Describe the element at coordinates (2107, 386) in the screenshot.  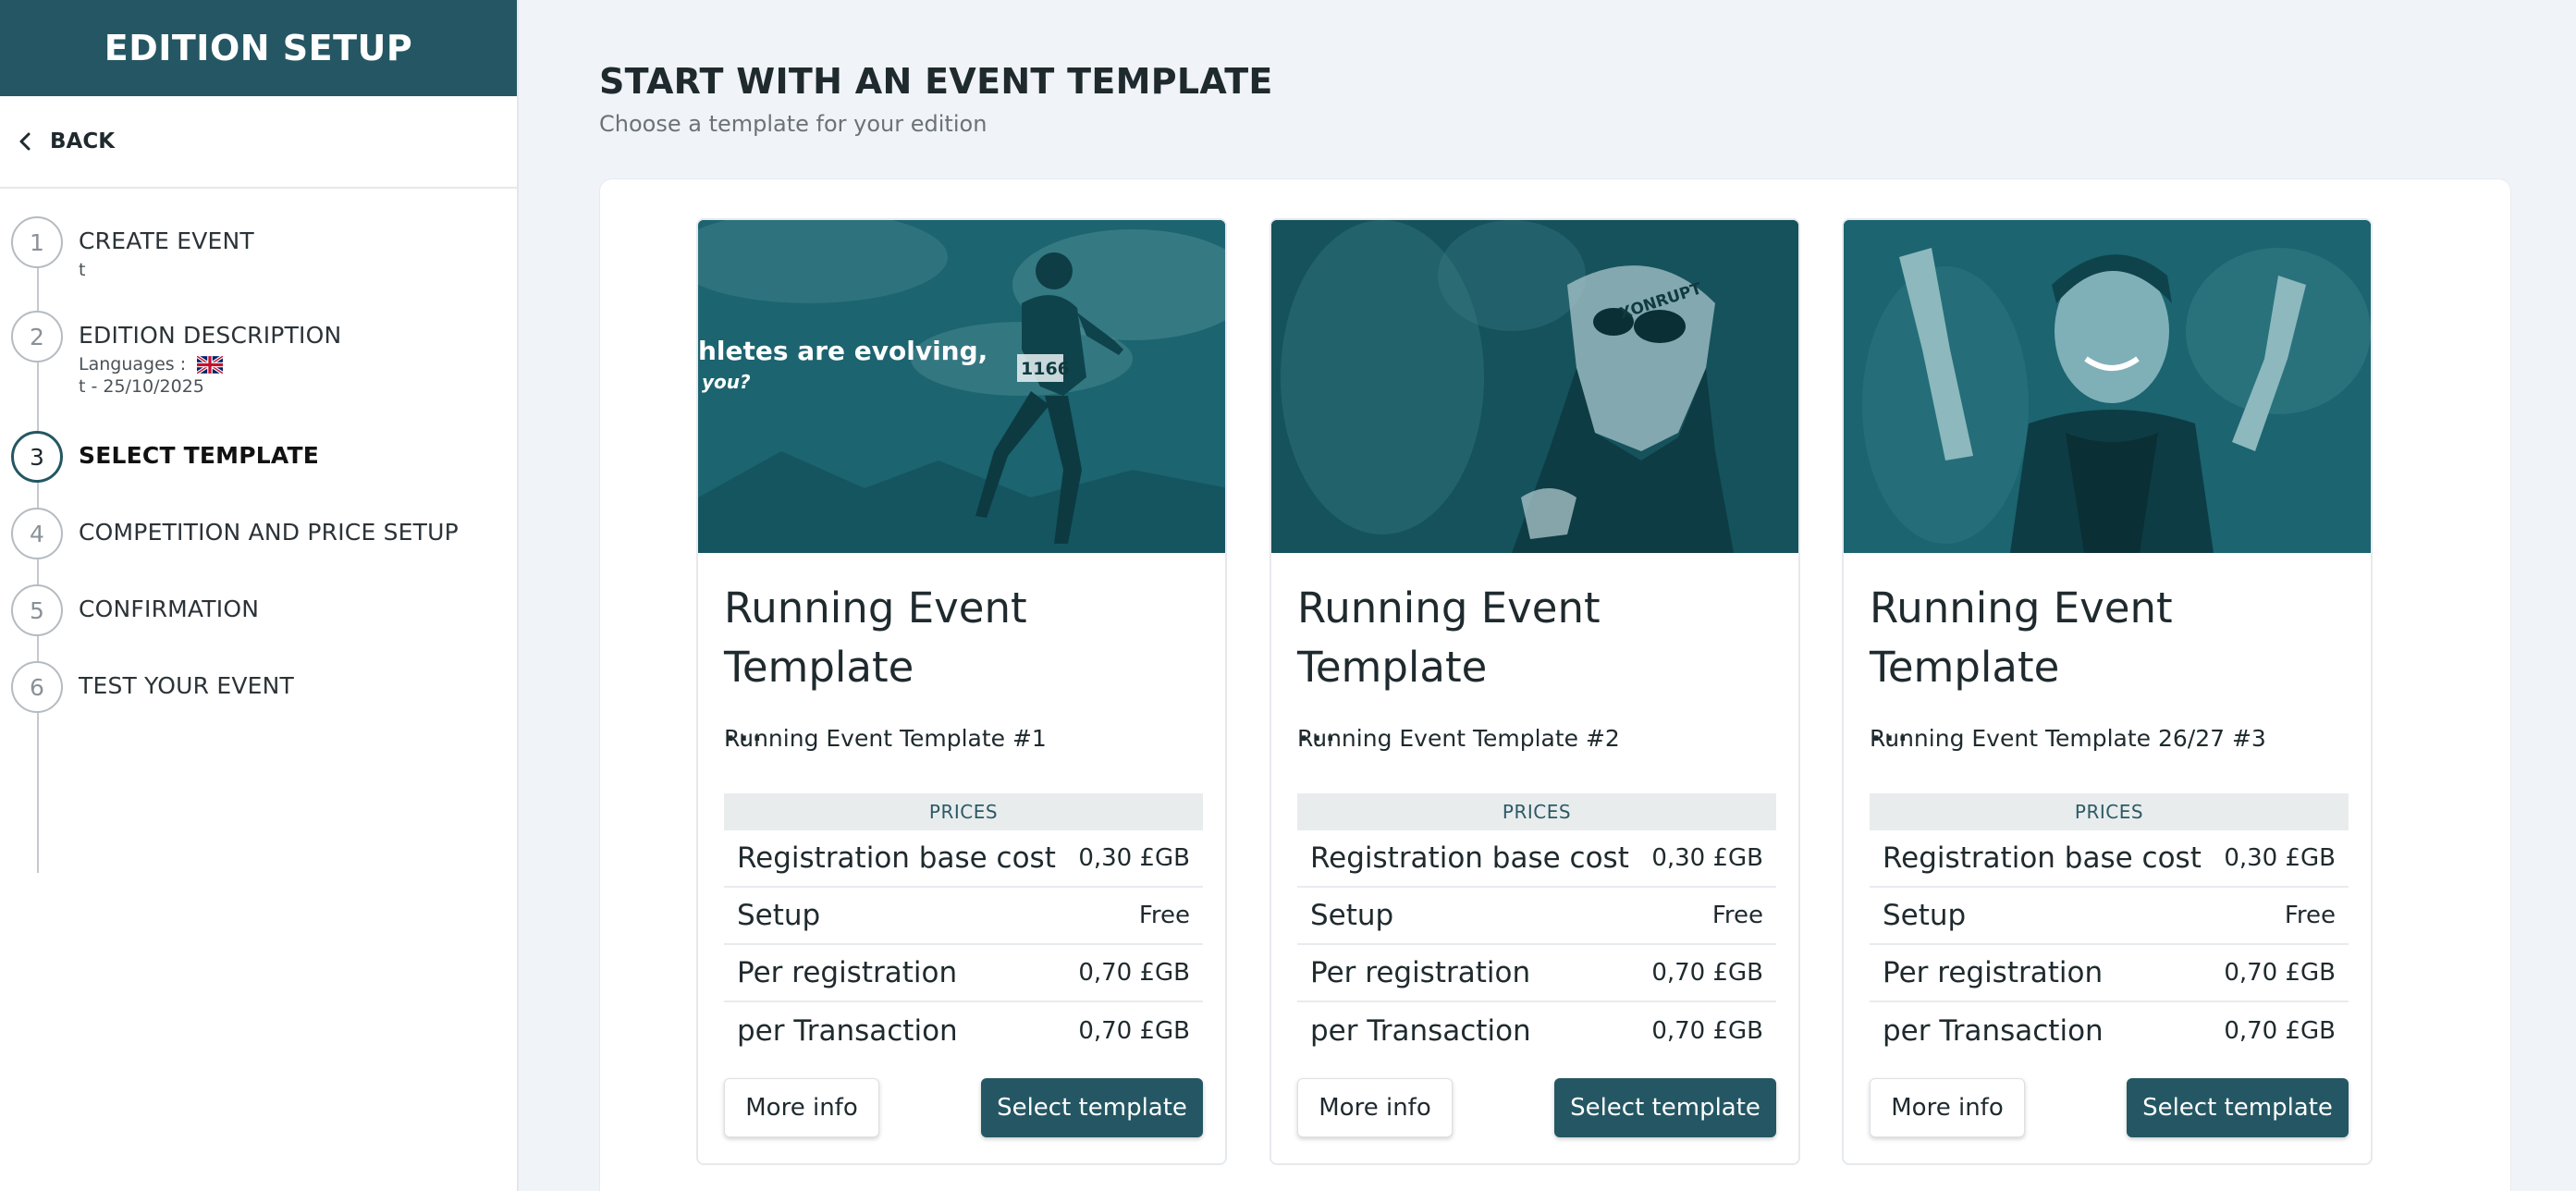
I see `template-image-celebrating-woman` at that location.